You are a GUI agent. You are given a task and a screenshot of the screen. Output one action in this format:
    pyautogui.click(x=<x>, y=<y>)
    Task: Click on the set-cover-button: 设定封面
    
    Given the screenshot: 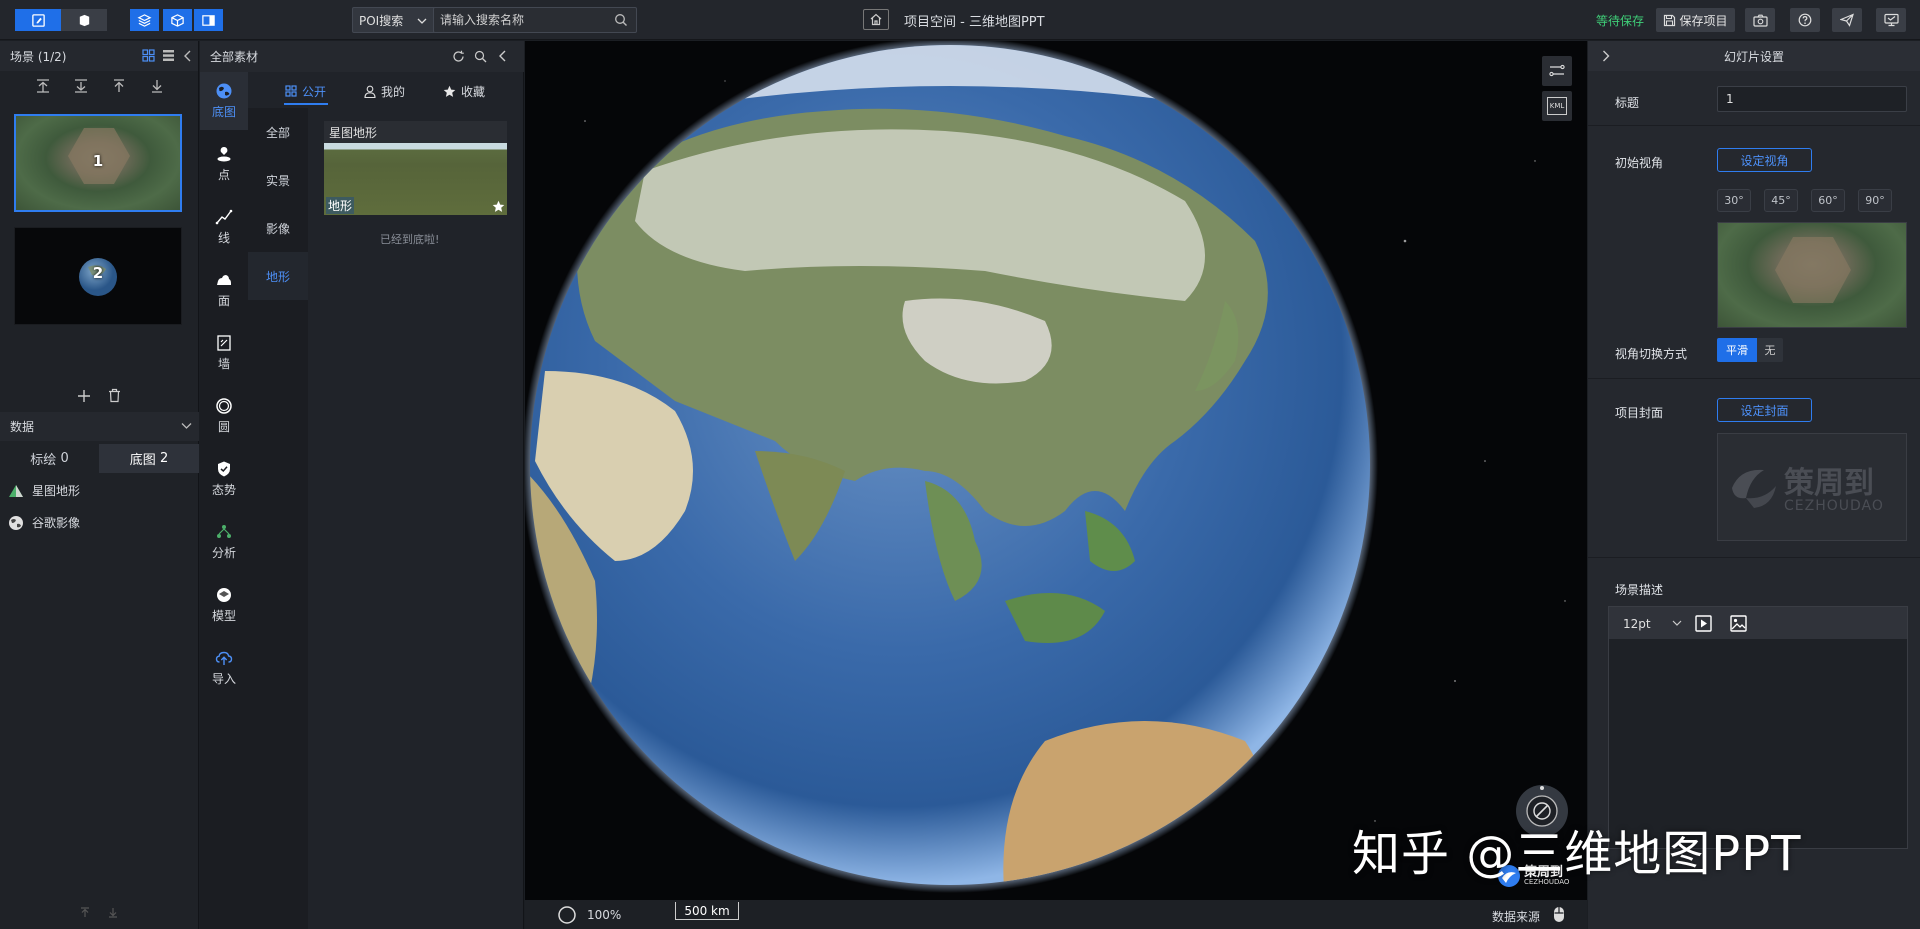 What is the action you would take?
    pyautogui.click(x=1764, y=410)
    